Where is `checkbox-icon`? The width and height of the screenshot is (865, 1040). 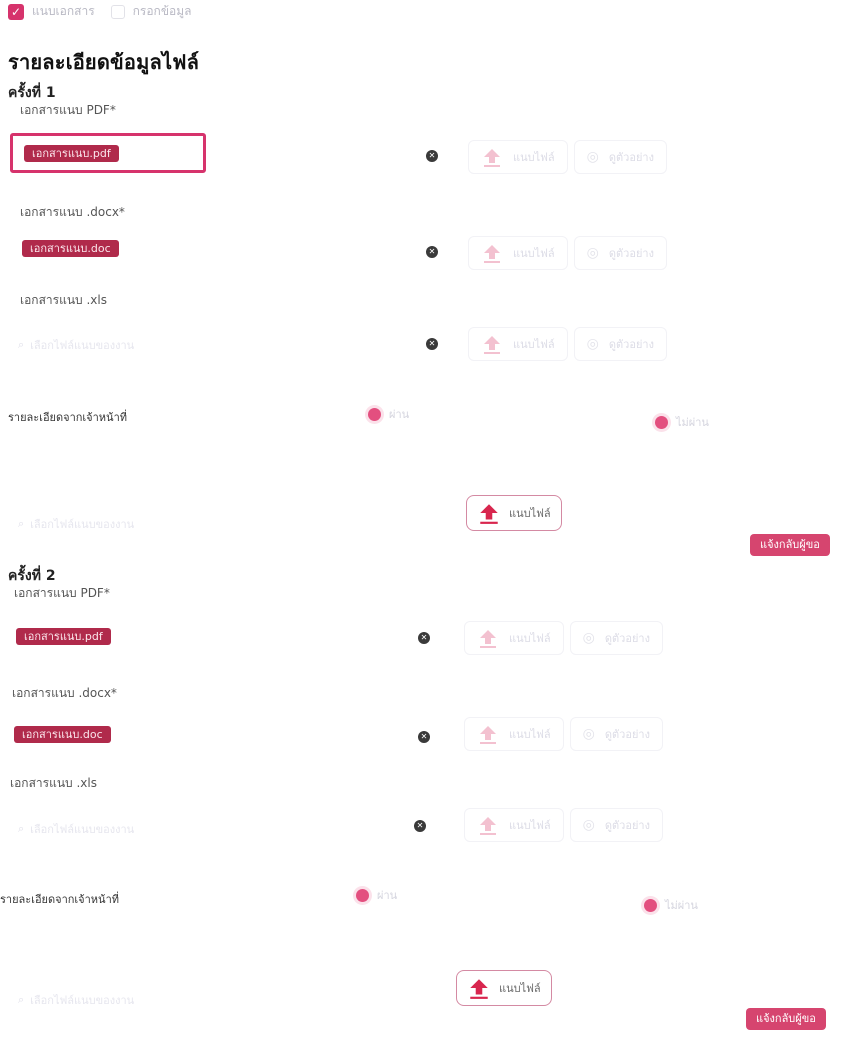 checkbox-icon is located at coordinates (117, 11).